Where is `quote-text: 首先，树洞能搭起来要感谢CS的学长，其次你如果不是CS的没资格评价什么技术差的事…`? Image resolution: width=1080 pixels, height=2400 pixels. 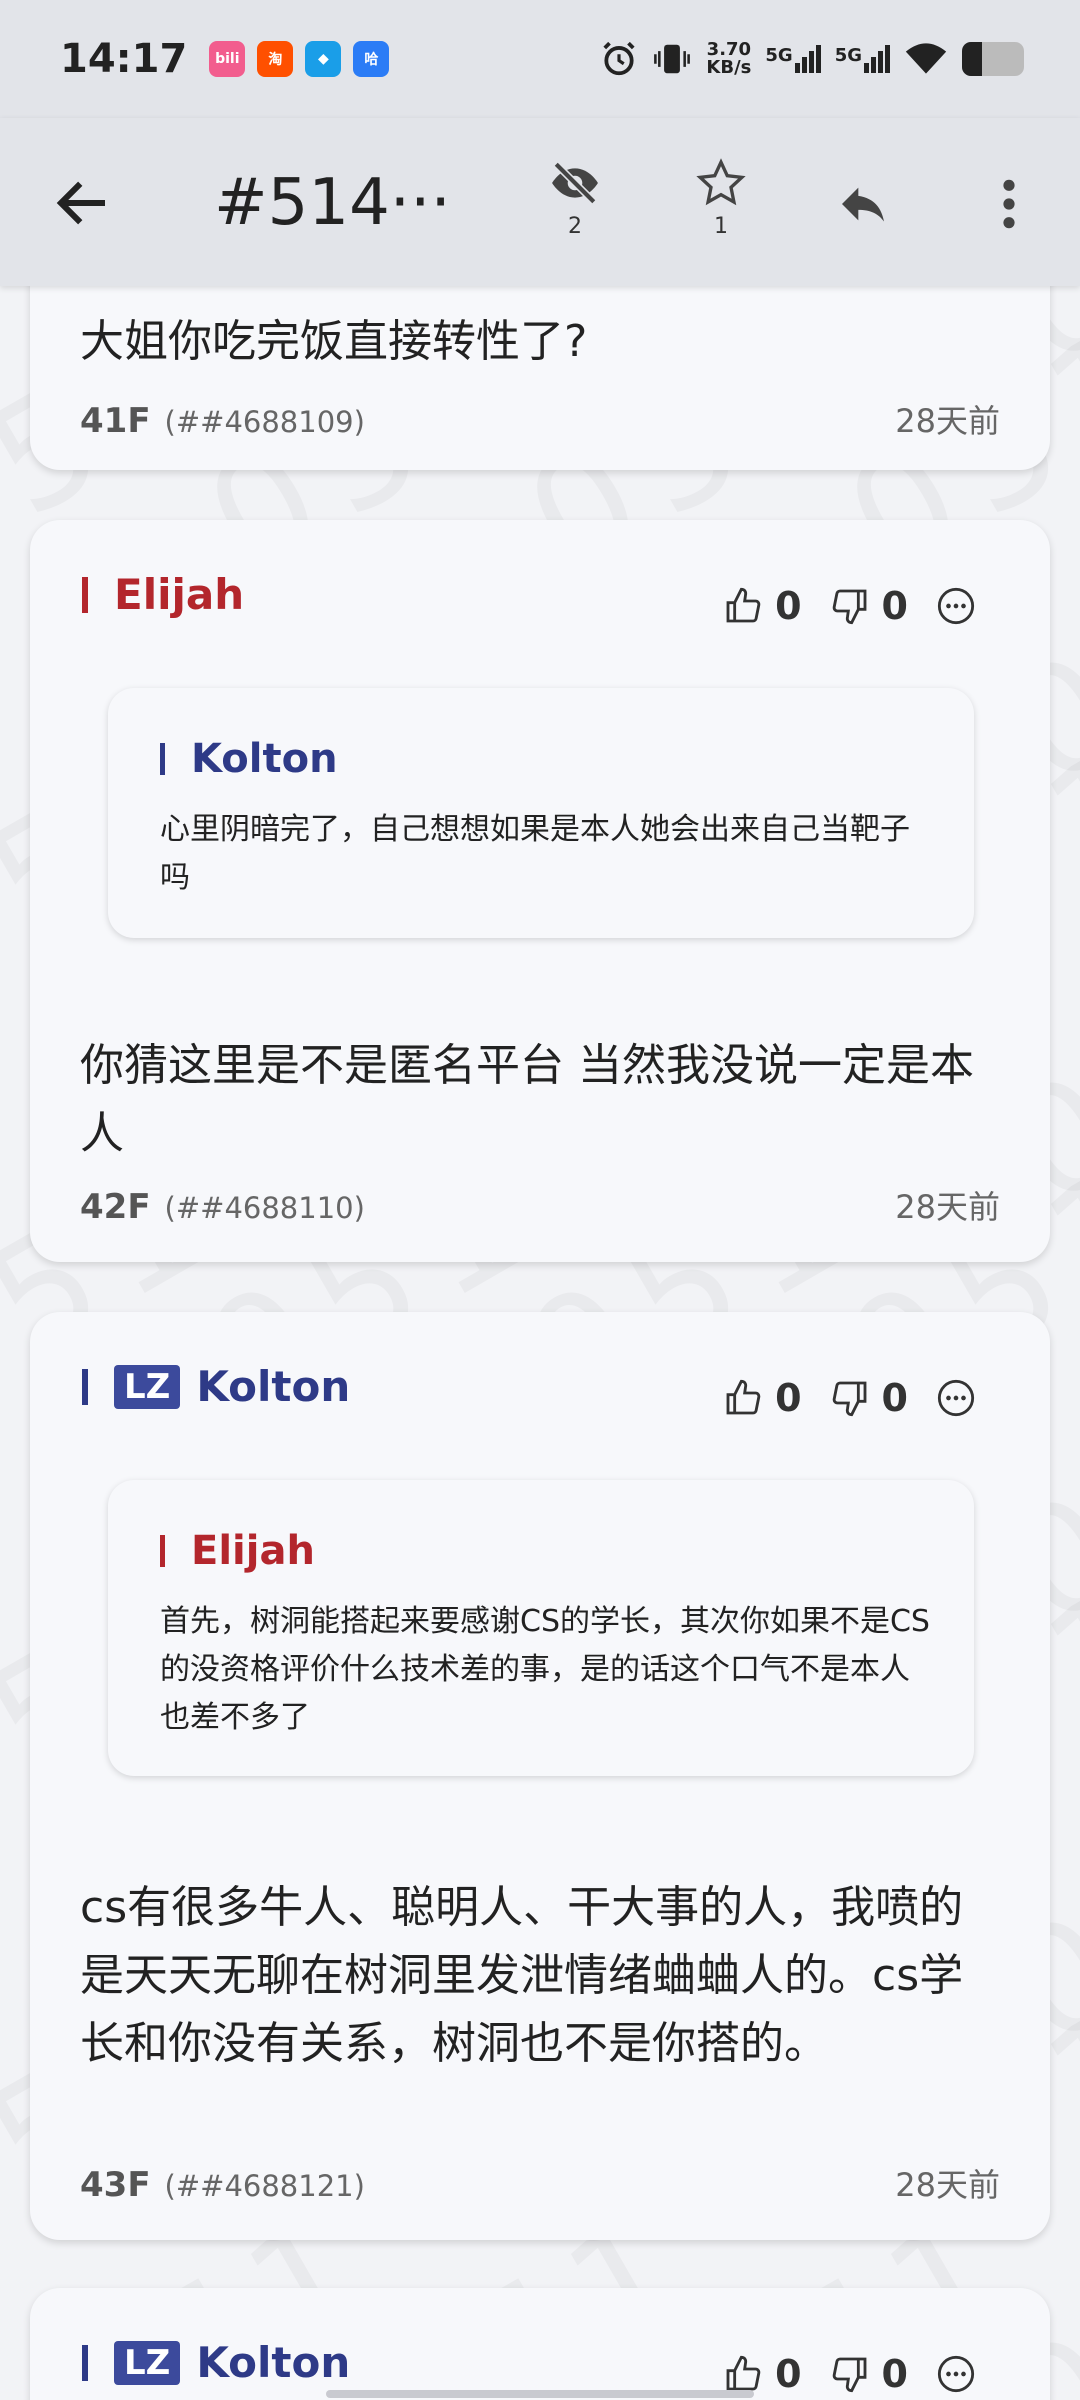 quote-text: 首先，树洞能搭起来要感谢CS的学长，其次你如果不是CS的没资格评价什么技术差的事… is located at coordinates (545, 1669).